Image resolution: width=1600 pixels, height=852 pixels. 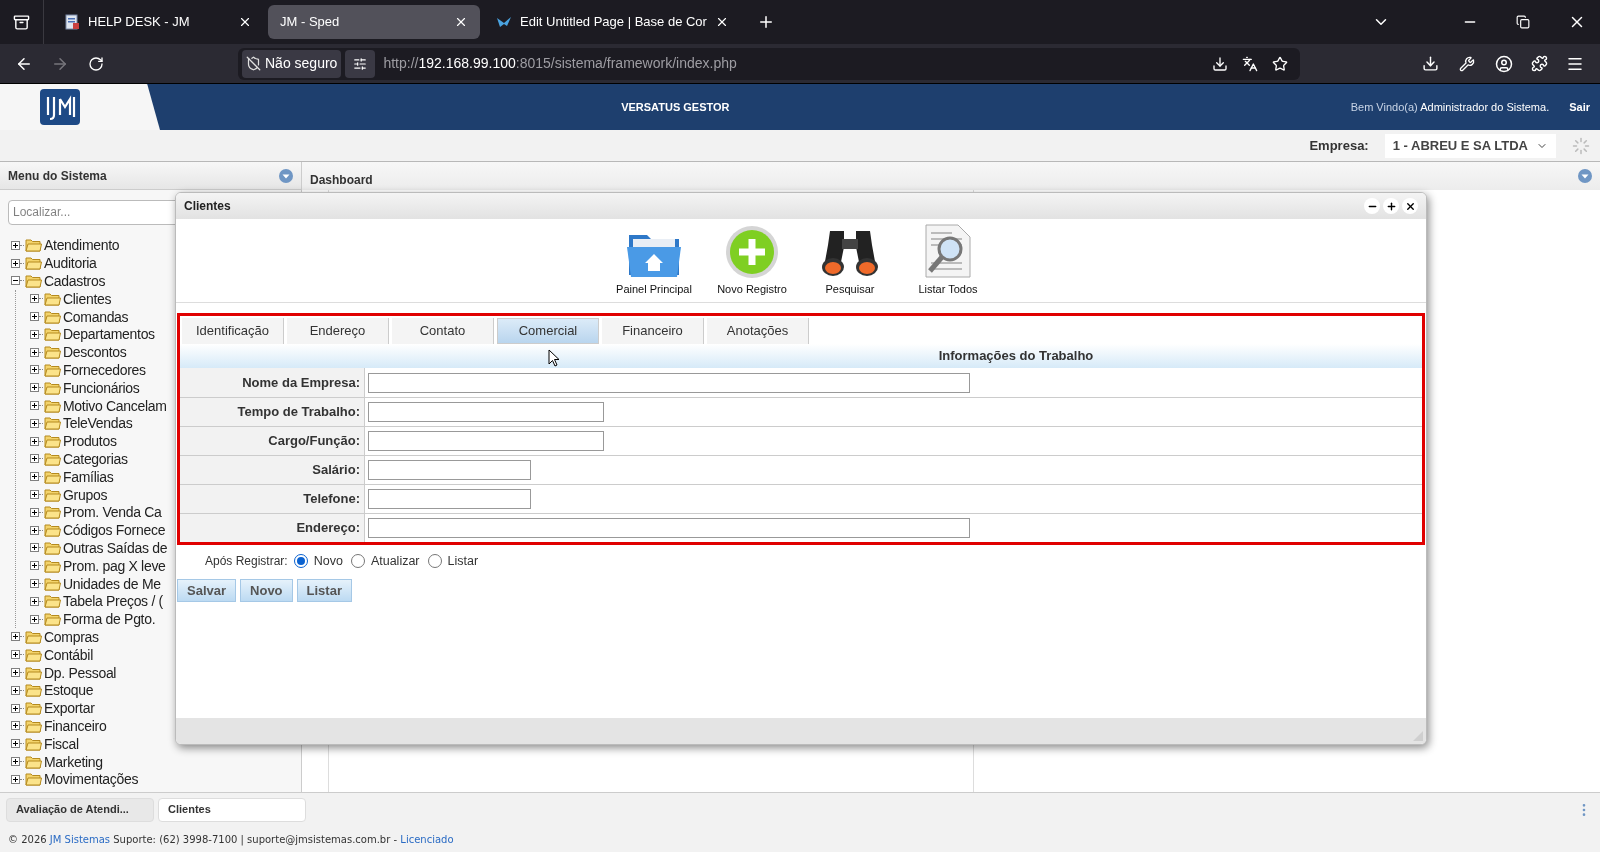 What do you see at coordinates (95, 352) in the screenshot?
I see `tree-item: Descontos` at bounding box center [95, 352].